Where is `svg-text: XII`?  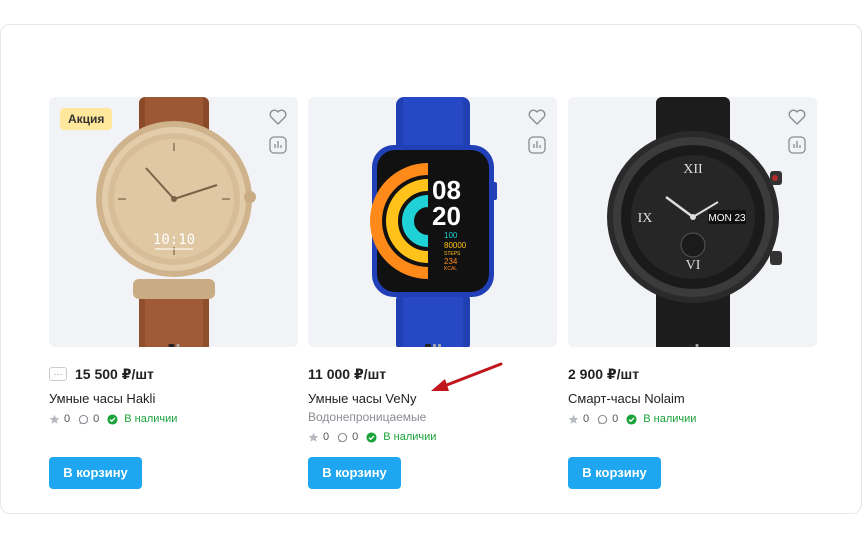
svg-text: XII is located at coordinates (693, 169).